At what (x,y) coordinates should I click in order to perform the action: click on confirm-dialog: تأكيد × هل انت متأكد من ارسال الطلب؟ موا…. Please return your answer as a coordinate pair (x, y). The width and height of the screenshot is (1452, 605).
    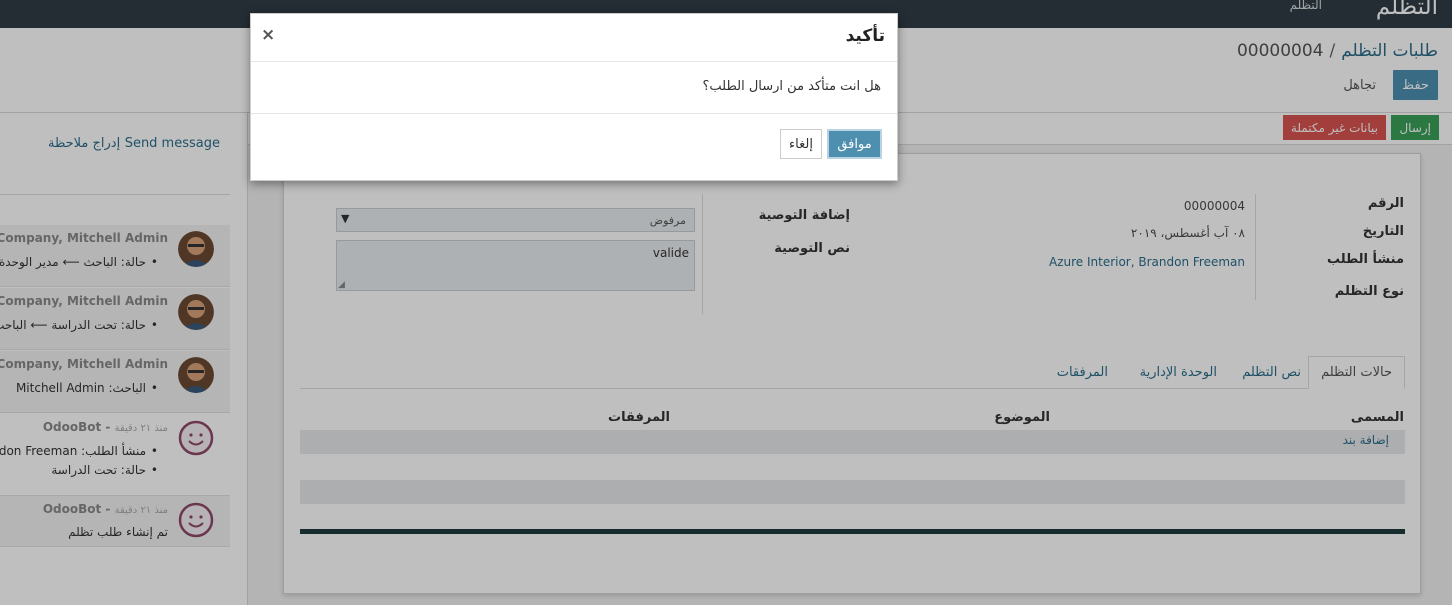
    Looking at the image, I should click on (574, 97).